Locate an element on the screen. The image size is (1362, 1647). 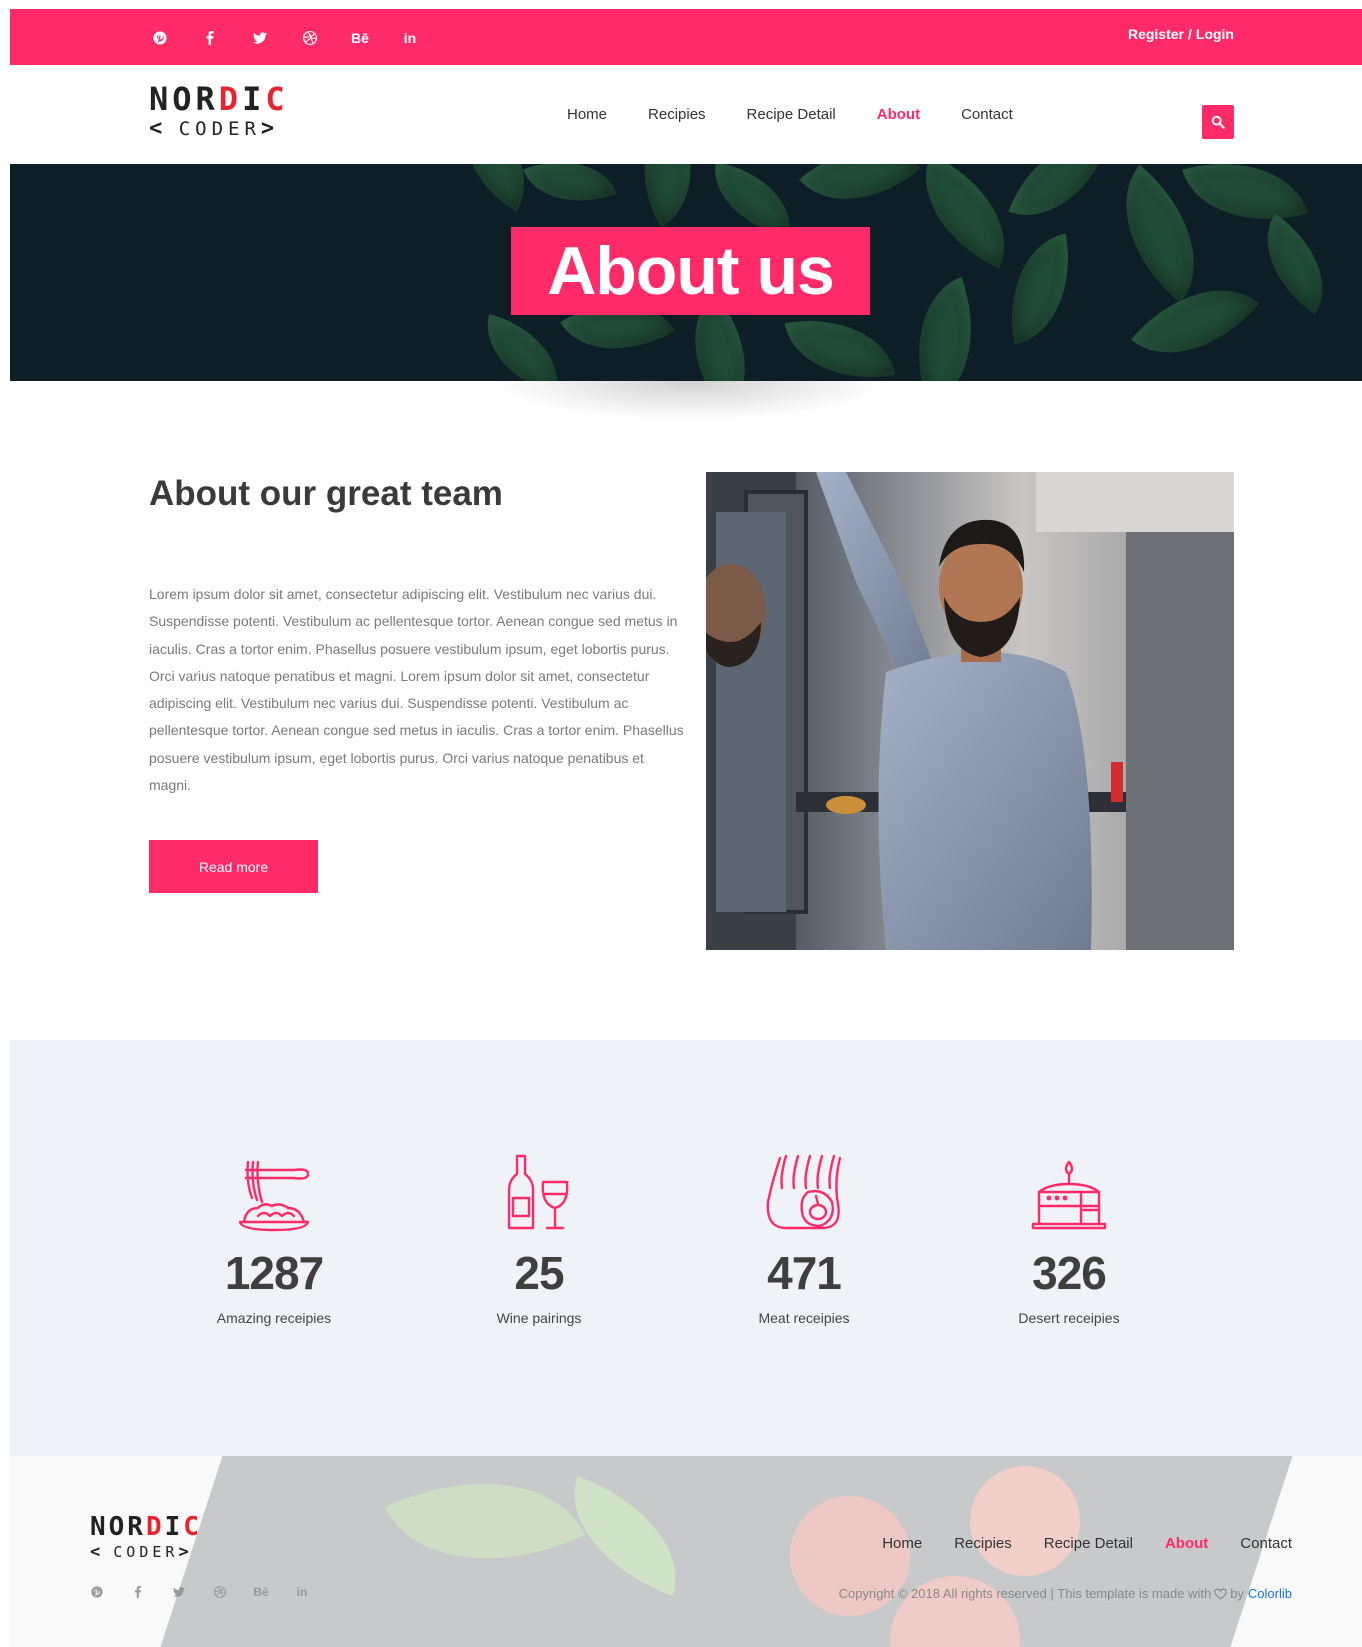
footer-logo: NORDIC < CODER > is located at coordinates (146, 1537).